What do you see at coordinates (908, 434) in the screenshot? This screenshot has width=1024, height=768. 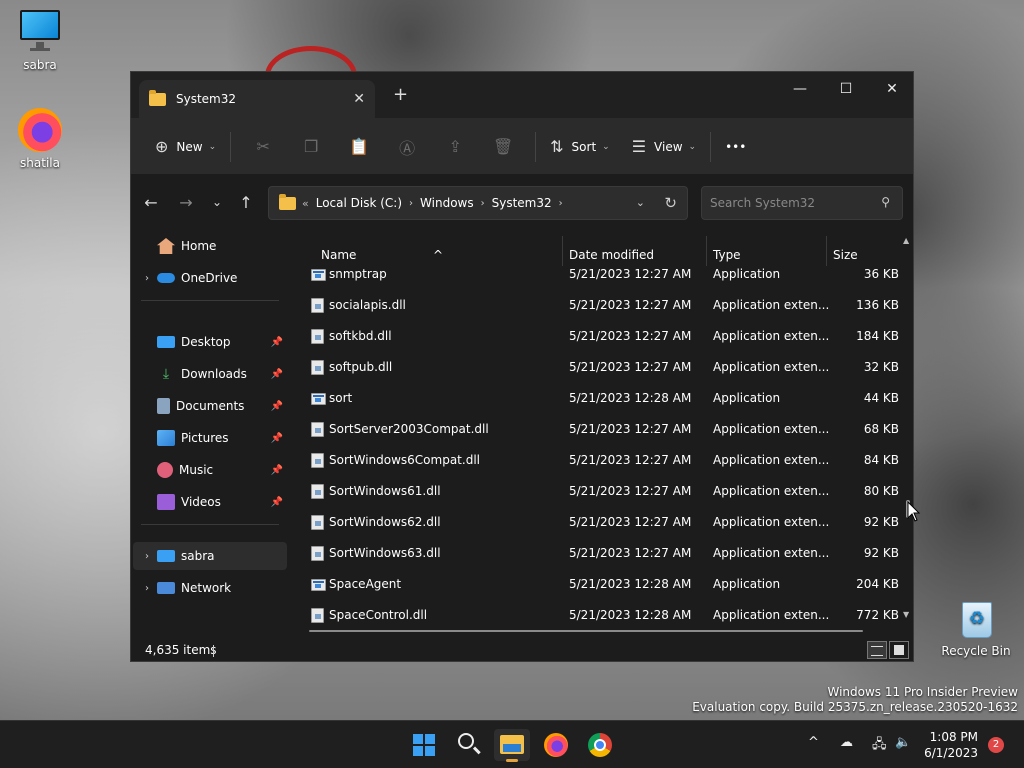 I see `vertical-scrollbar: ▲ ▼` at bounding box center [908, 434].